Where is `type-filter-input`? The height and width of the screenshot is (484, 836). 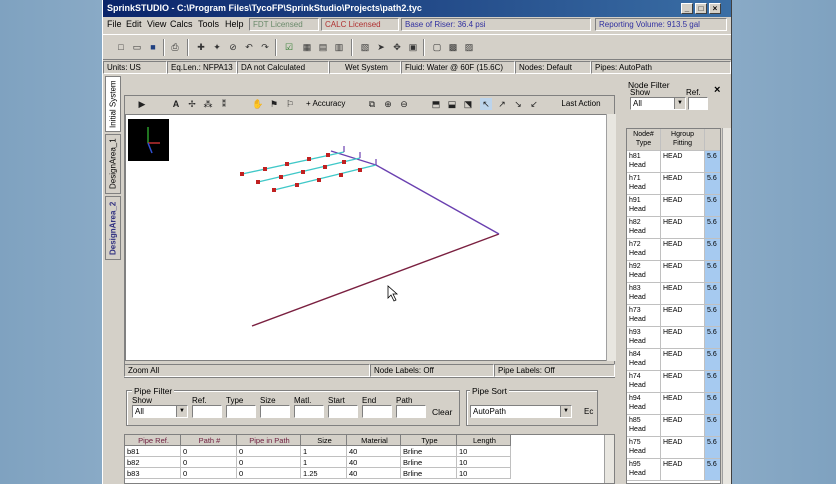 type-filter-input is located at coordinates (241, 411).